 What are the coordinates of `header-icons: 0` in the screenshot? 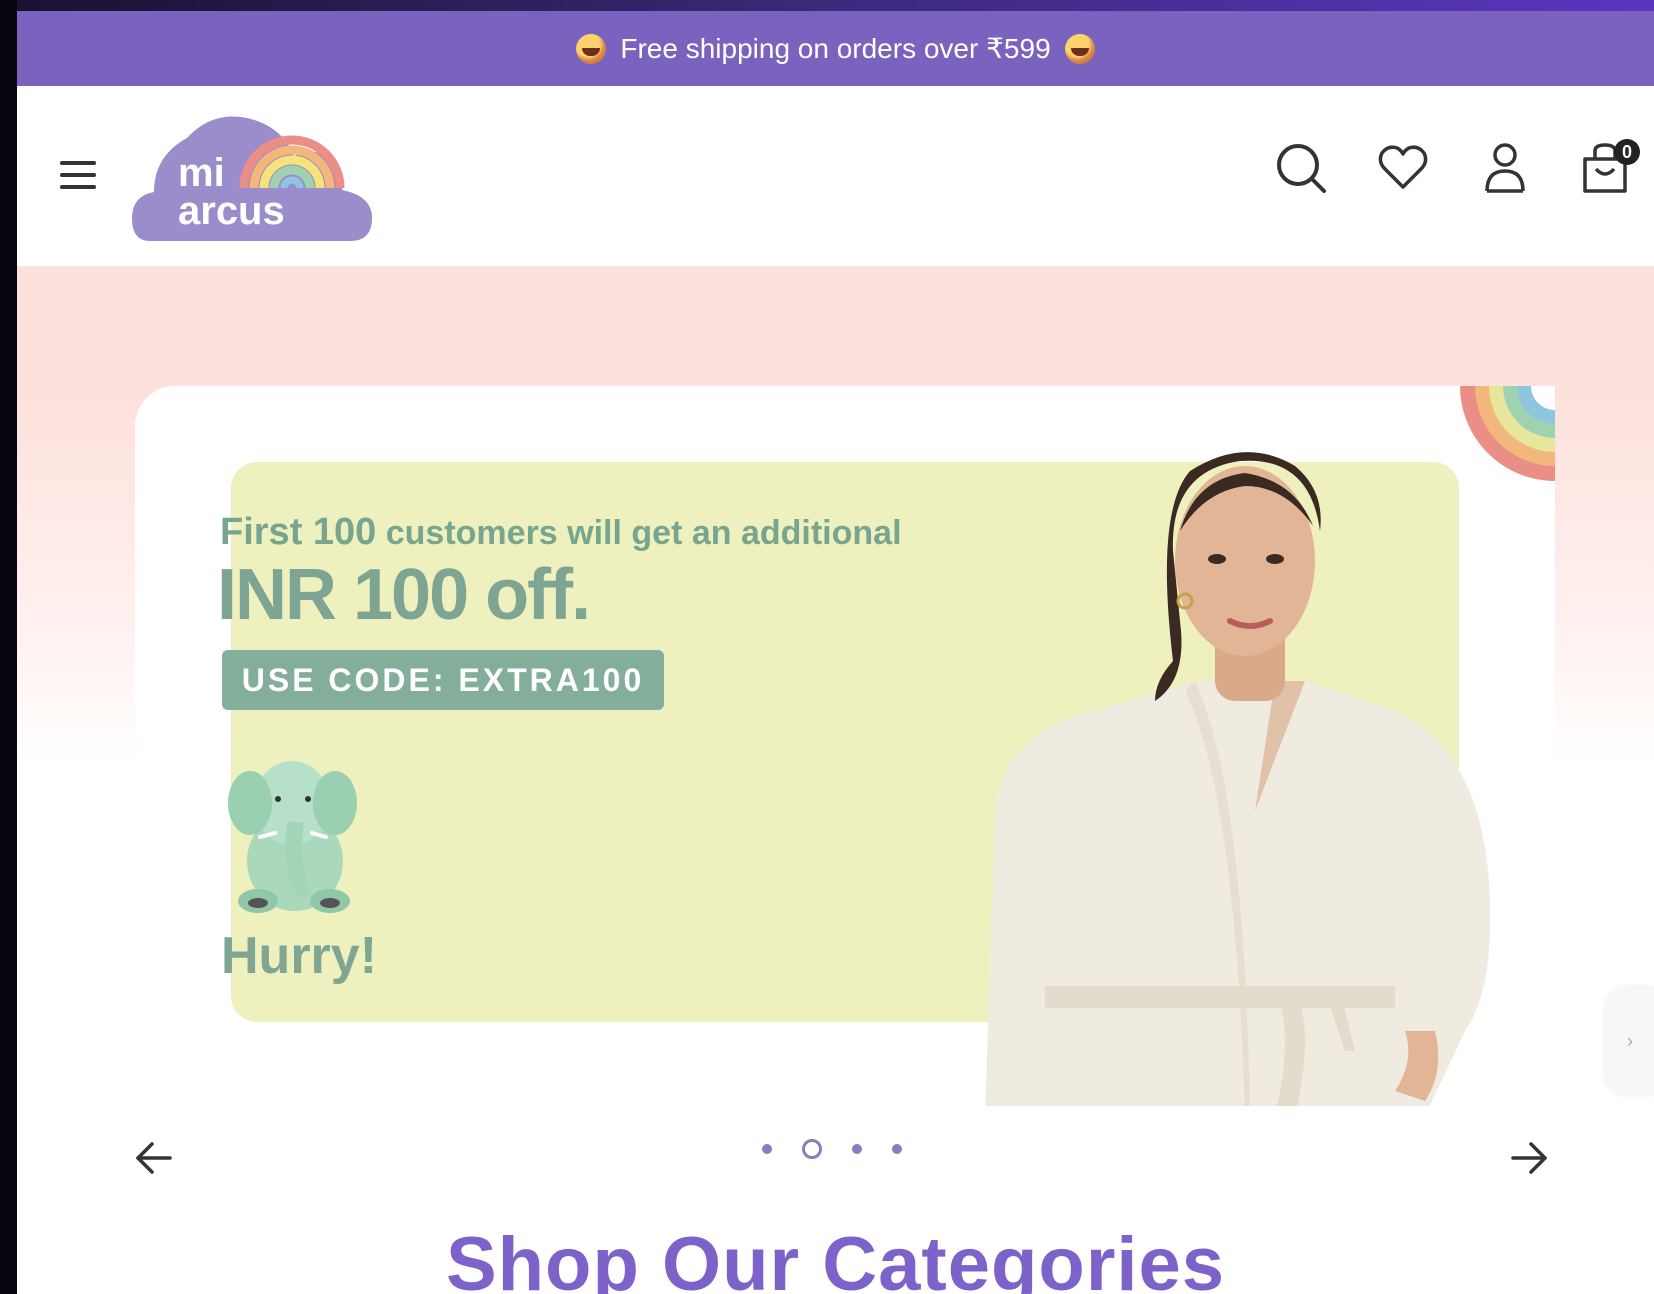 It's located at (1457, 167).